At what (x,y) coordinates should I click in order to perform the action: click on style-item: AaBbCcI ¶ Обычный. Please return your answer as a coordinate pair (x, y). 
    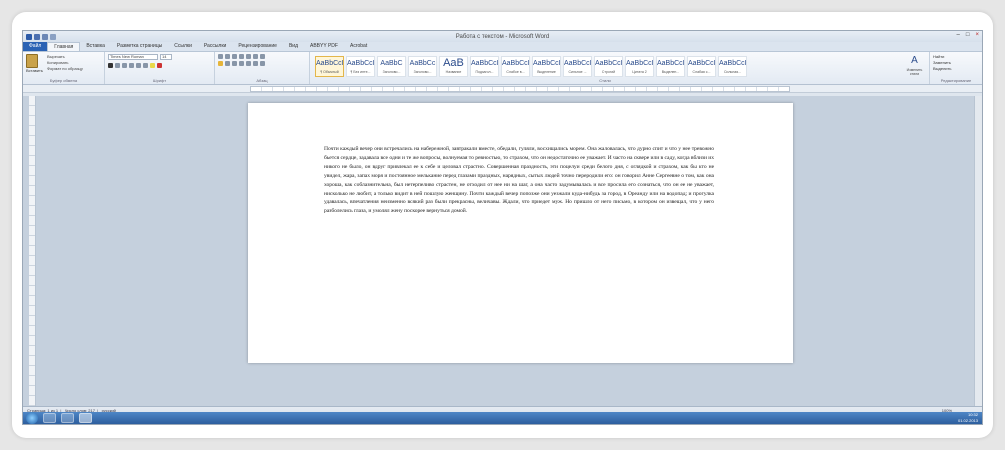
    Looking at the image, I should click on (329, 66).